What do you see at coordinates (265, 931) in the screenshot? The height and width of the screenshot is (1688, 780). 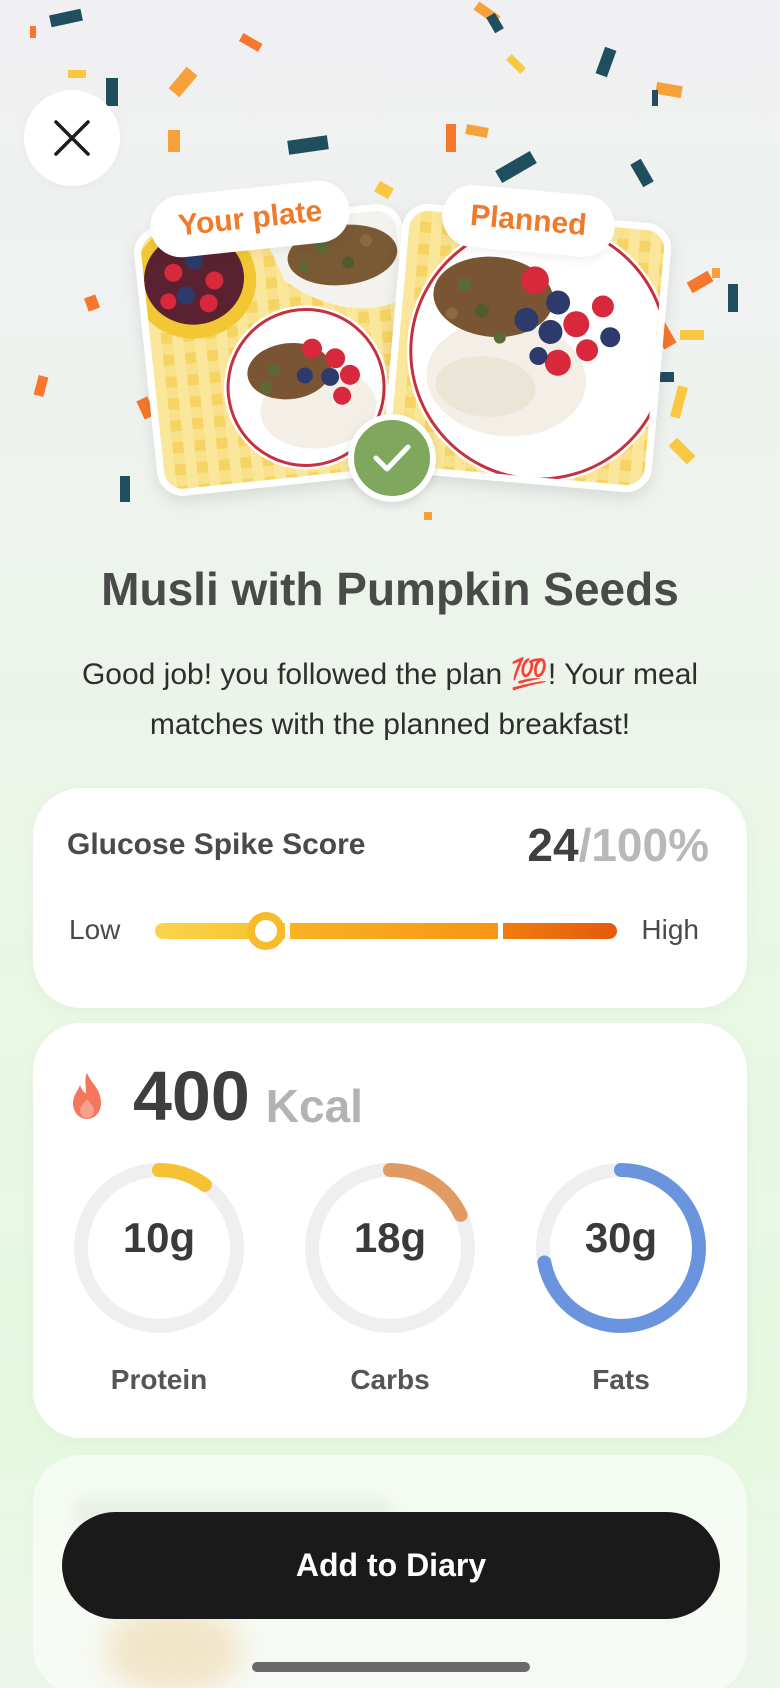 I see `glucose-indicator` at bounding box center [265, 931].